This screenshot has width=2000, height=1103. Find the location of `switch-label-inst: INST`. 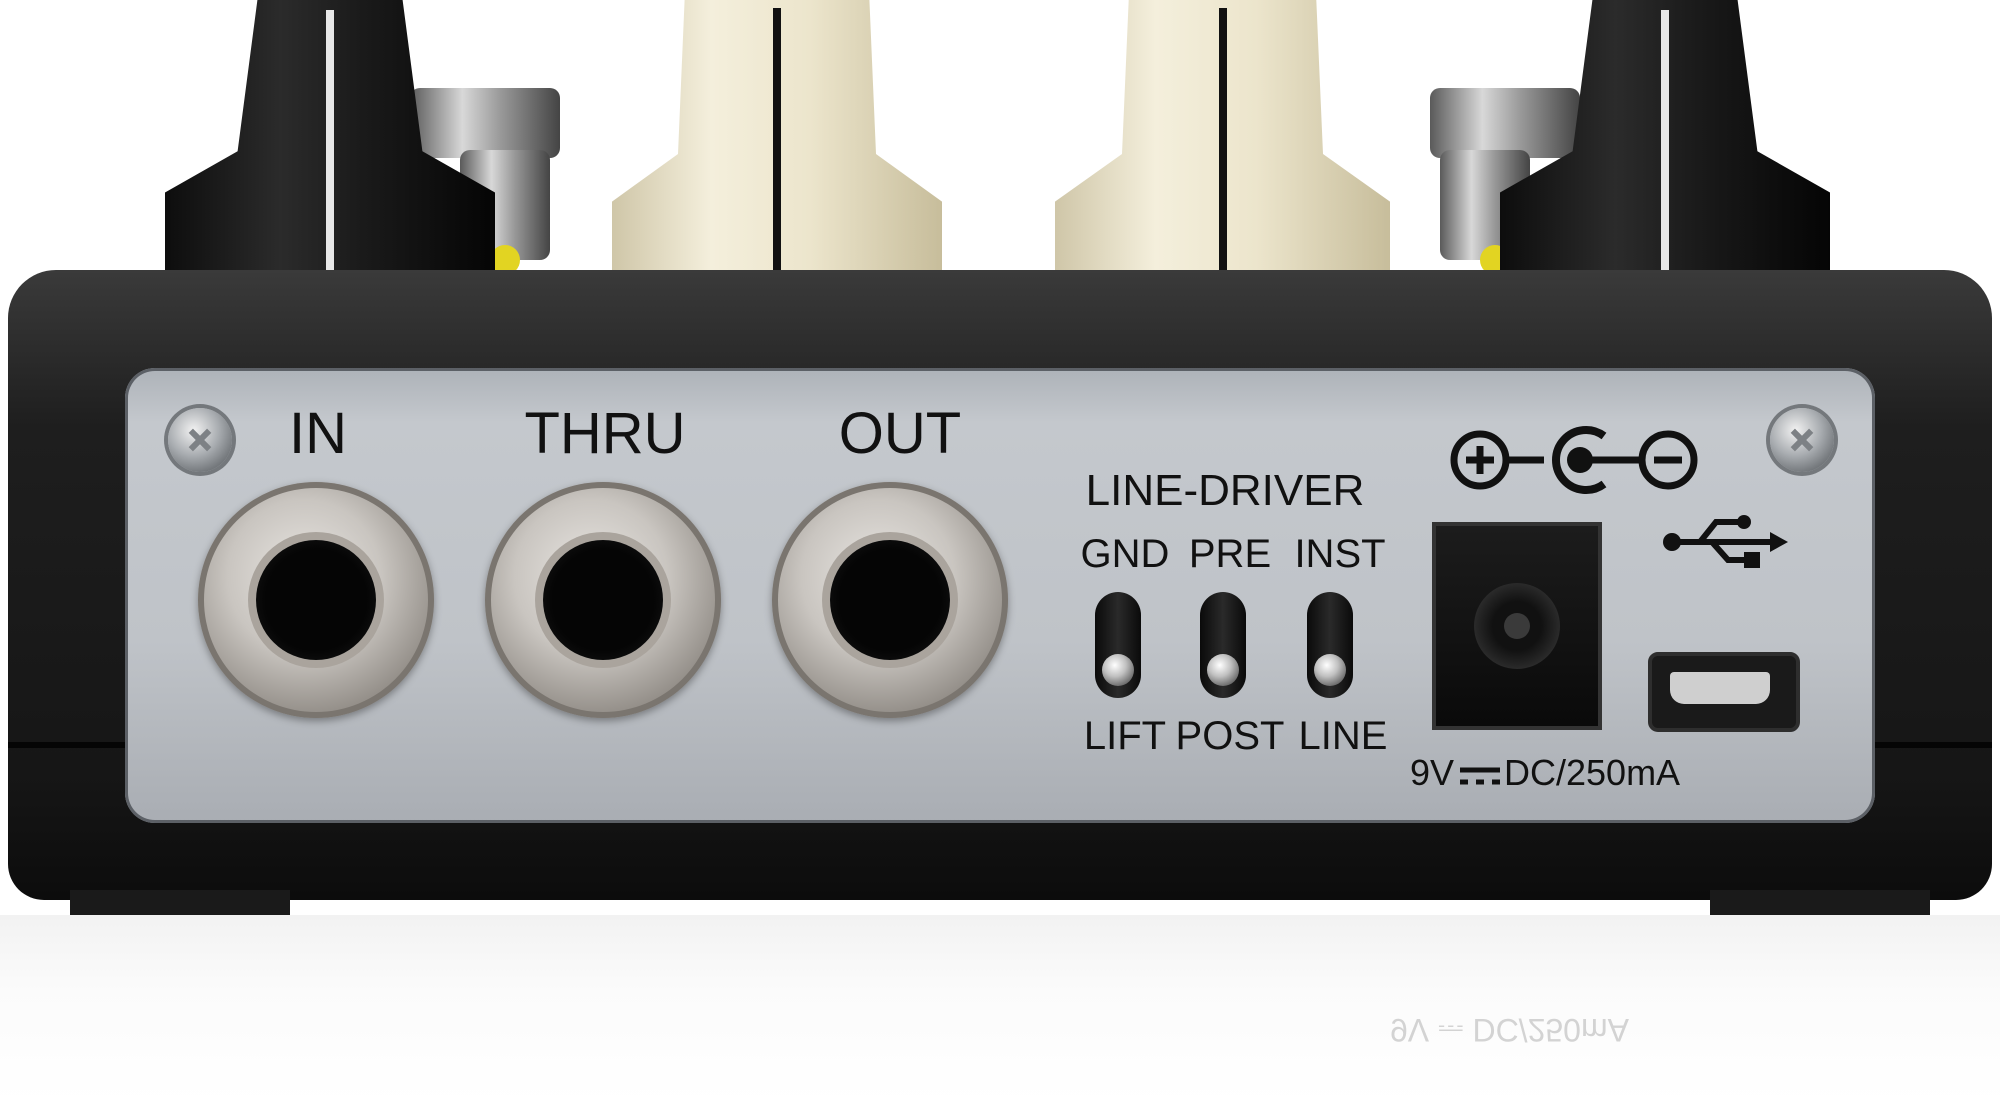

switch-label-inst: INST is located at coordinates (1340, 554).